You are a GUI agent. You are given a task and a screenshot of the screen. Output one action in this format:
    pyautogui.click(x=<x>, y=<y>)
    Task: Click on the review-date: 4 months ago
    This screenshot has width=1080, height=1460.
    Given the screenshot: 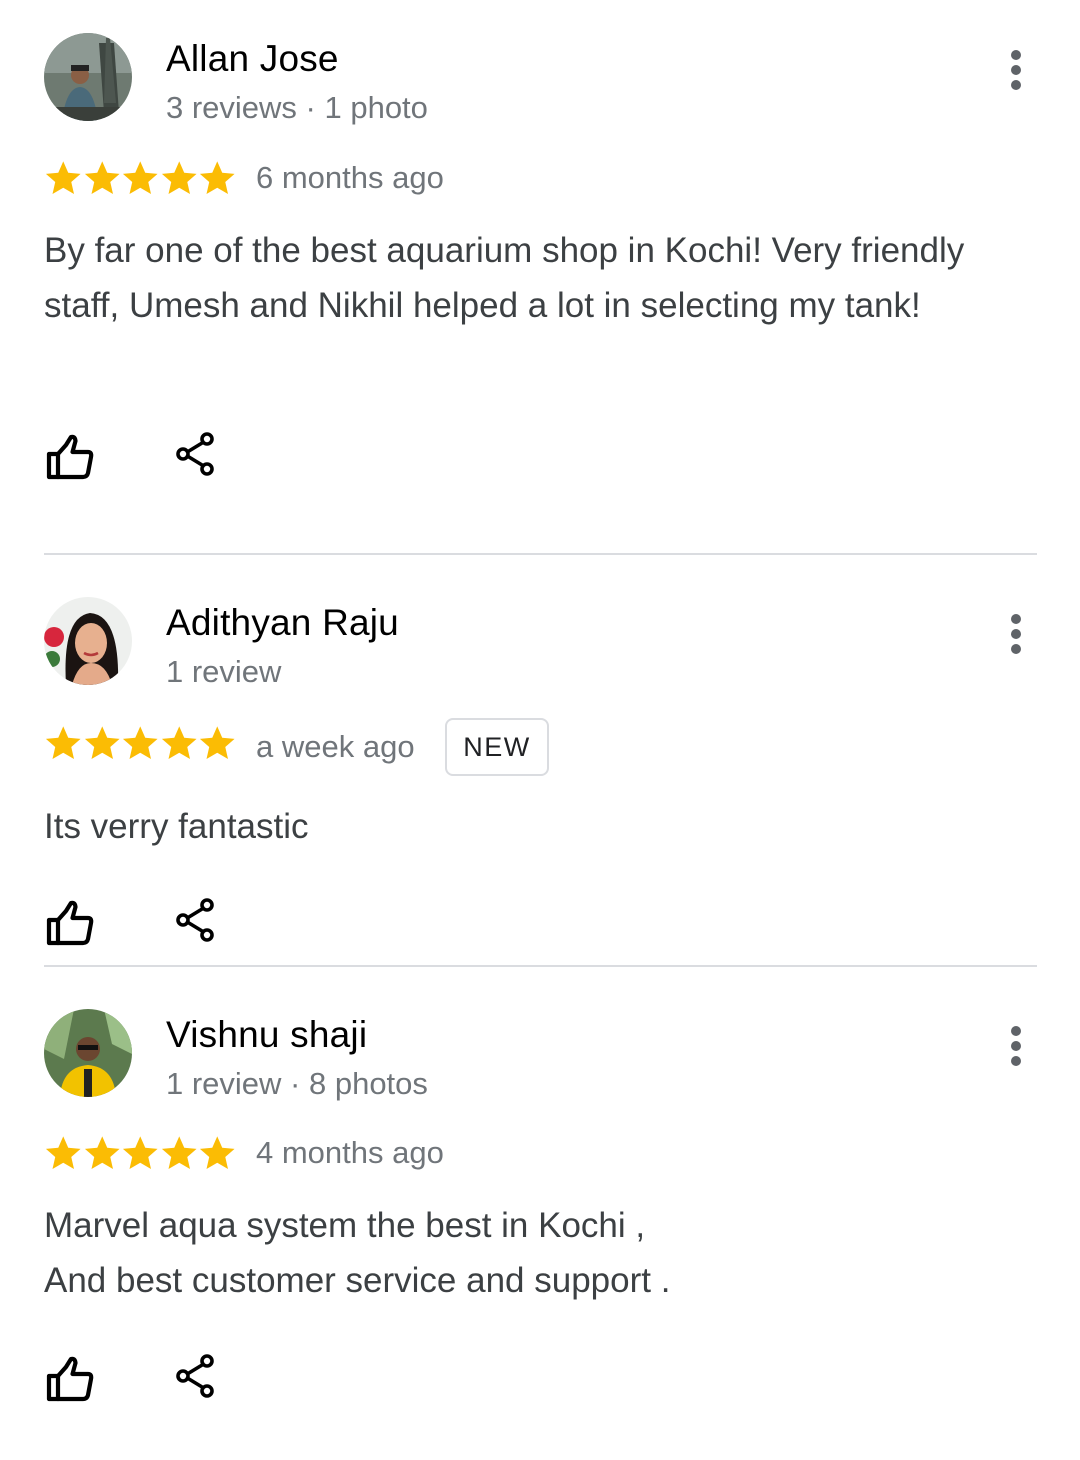 What is the action you would take?
    pyautogui.click(x=350, y=1152)
    